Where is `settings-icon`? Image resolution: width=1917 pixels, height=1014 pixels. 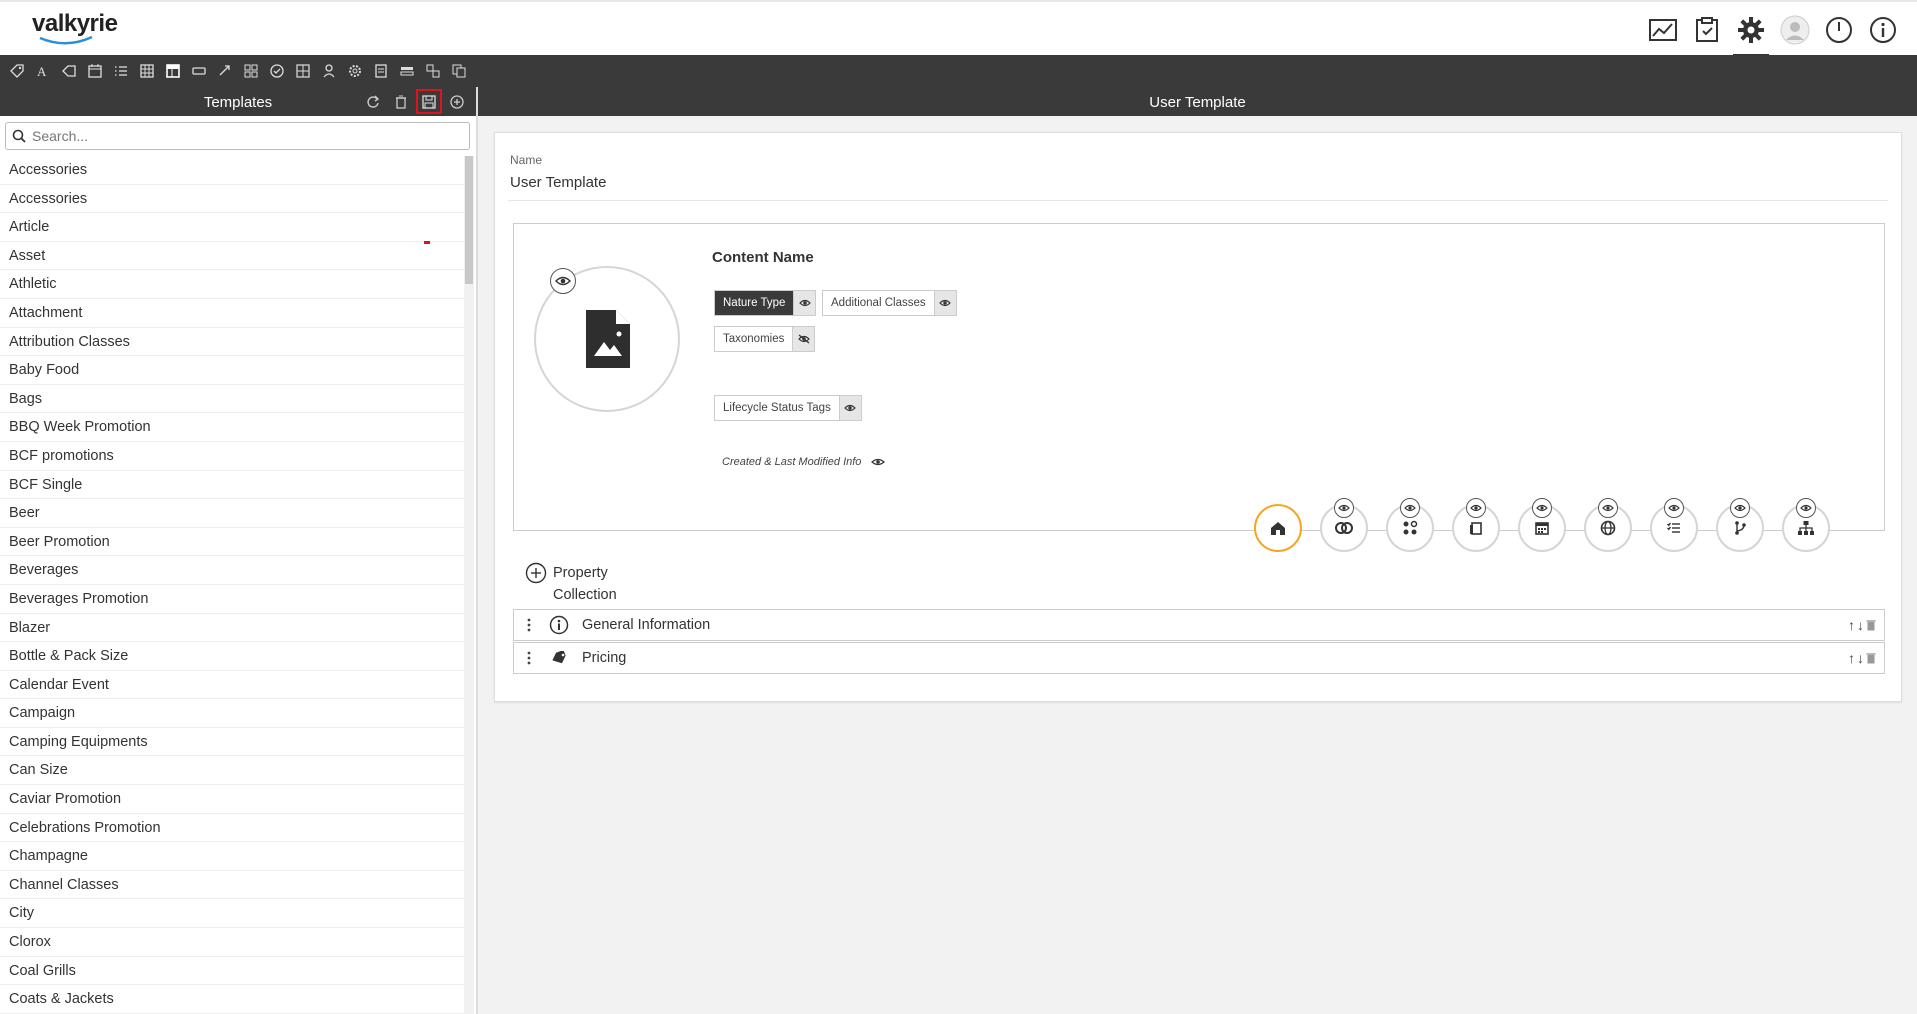
settings-icon is located at coordinates (1751, 29).